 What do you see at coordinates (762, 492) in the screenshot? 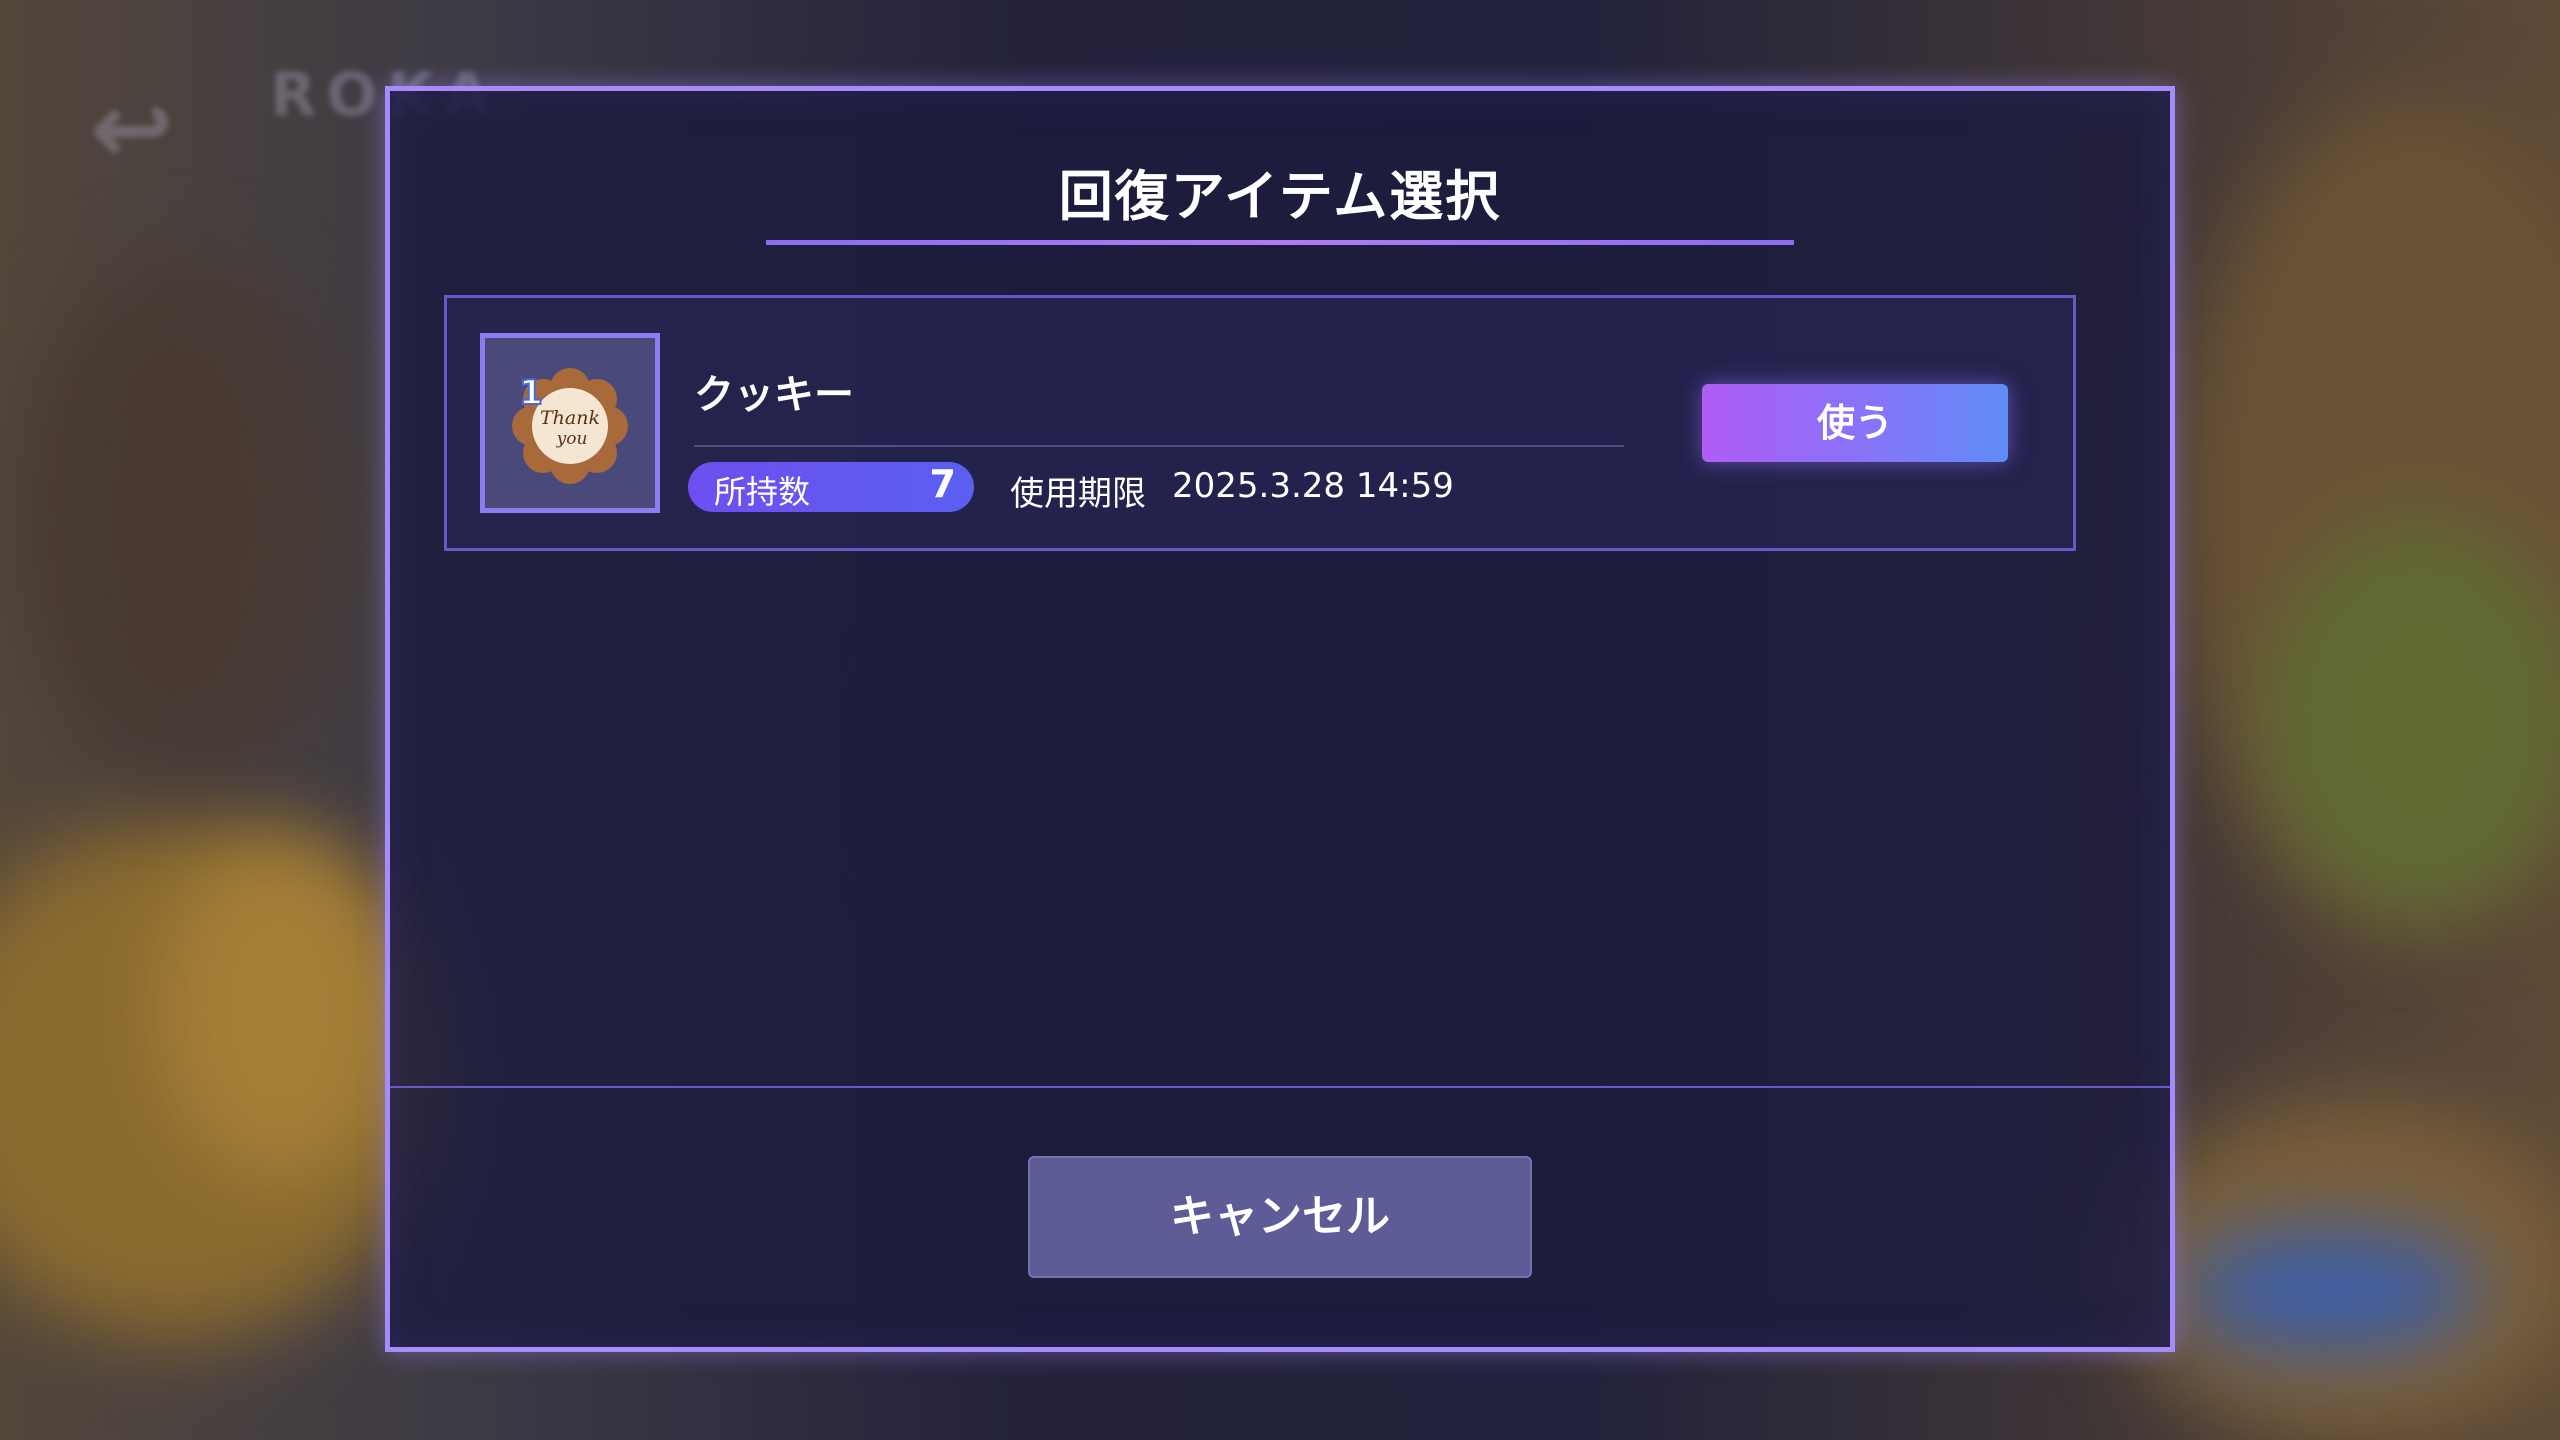
I see `quantity-label: 所持数` at bounding box center [762, 492].